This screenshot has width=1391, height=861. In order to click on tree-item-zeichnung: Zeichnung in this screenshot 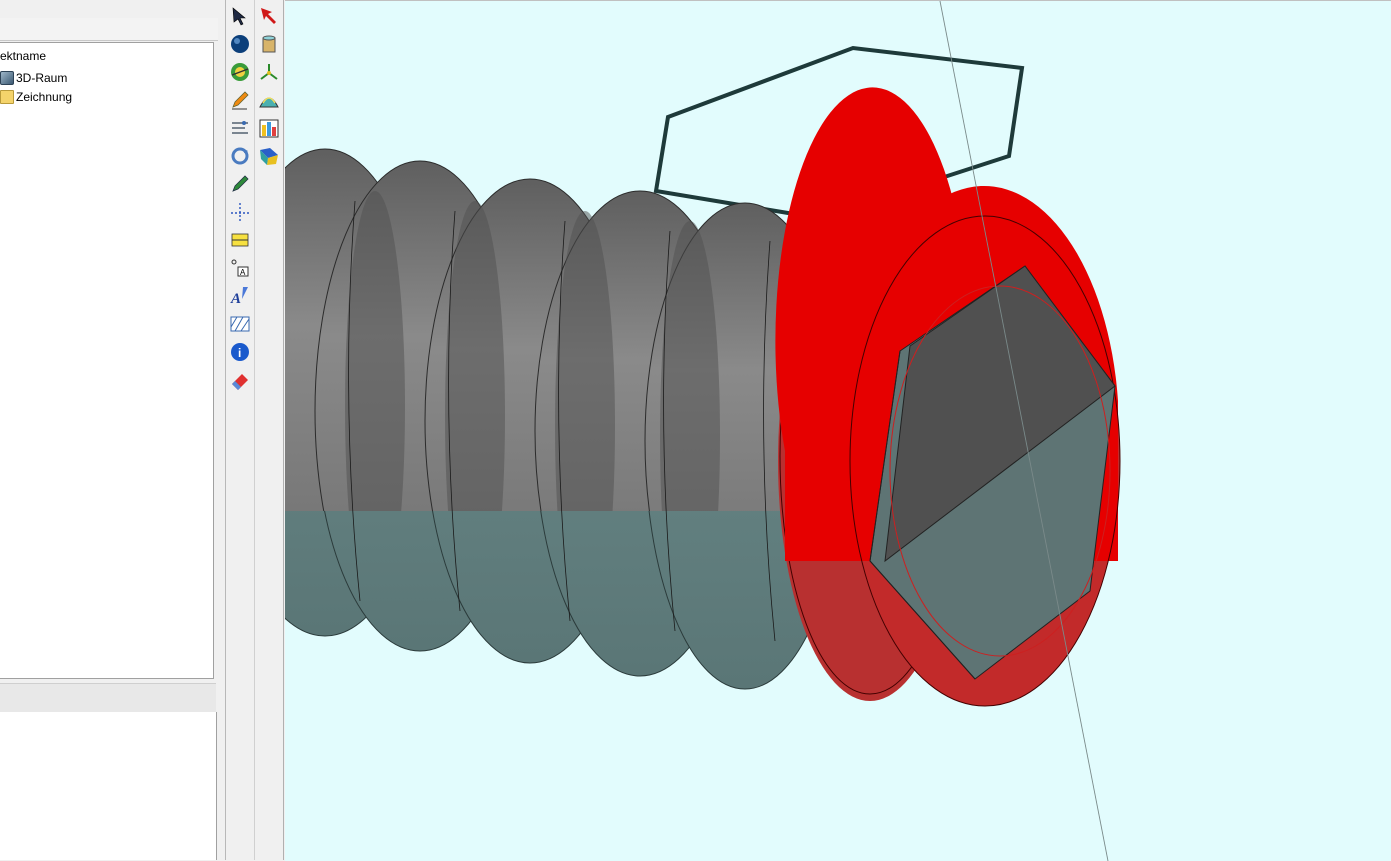, I will do `click(36, 97)`.